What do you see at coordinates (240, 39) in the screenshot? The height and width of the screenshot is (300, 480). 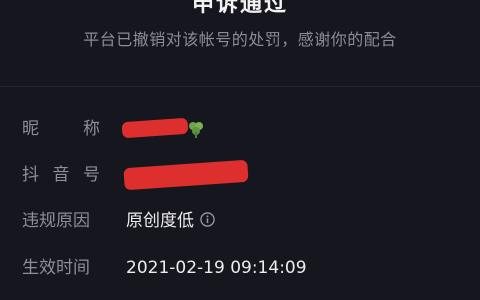 I see `page-subtitle: 平台已撤销对该帐号的处罚，感谢你的配合` at bounding box center [240, 39].